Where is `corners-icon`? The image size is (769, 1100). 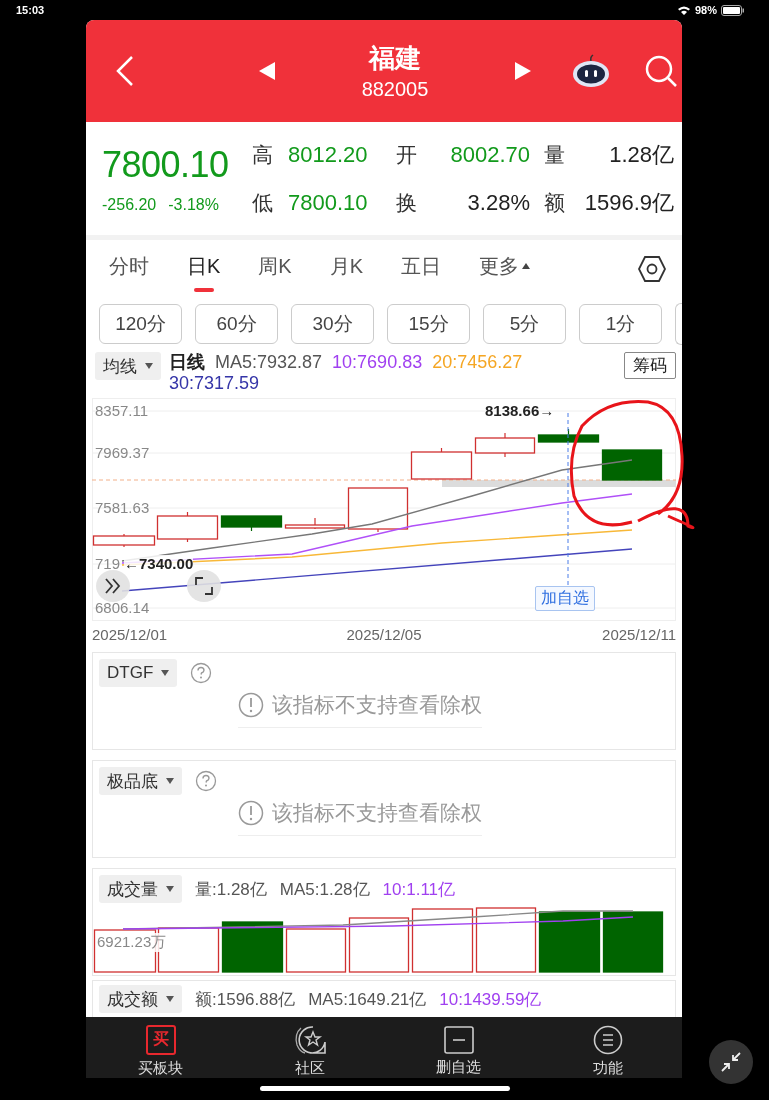
corners-icon is located at coordinates (204, 586).